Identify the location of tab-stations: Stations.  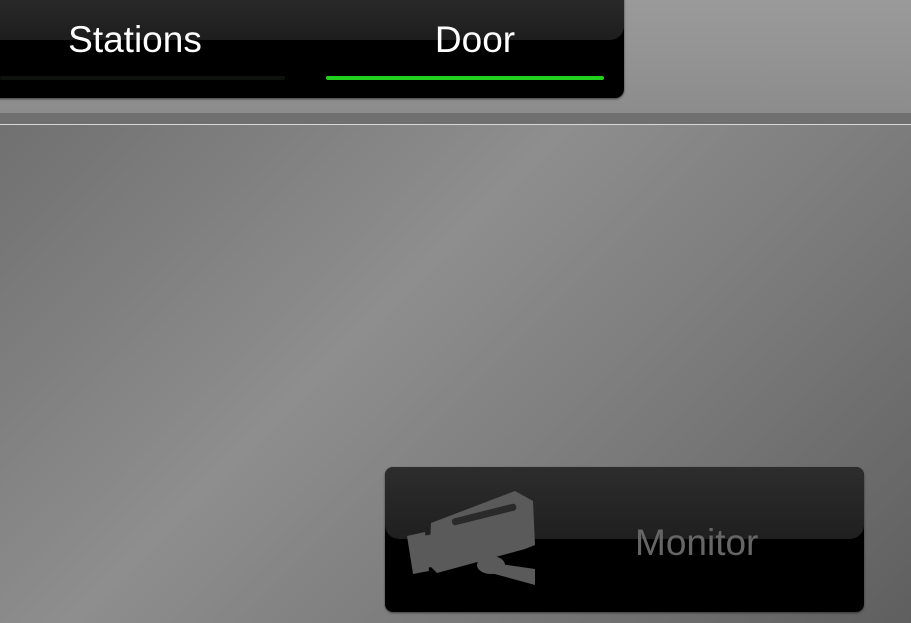
(155, 49).